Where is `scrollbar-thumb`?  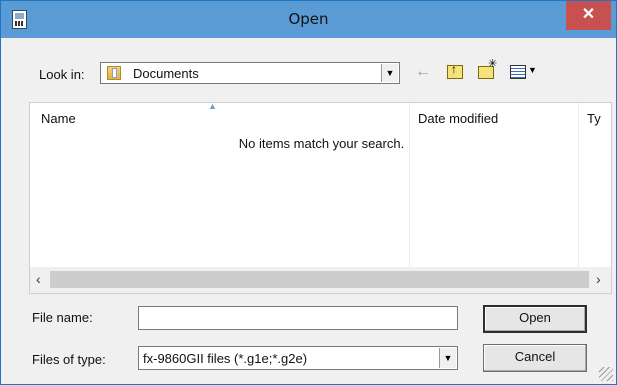 scrollbar-thumb is located at coordinates (319, 279).